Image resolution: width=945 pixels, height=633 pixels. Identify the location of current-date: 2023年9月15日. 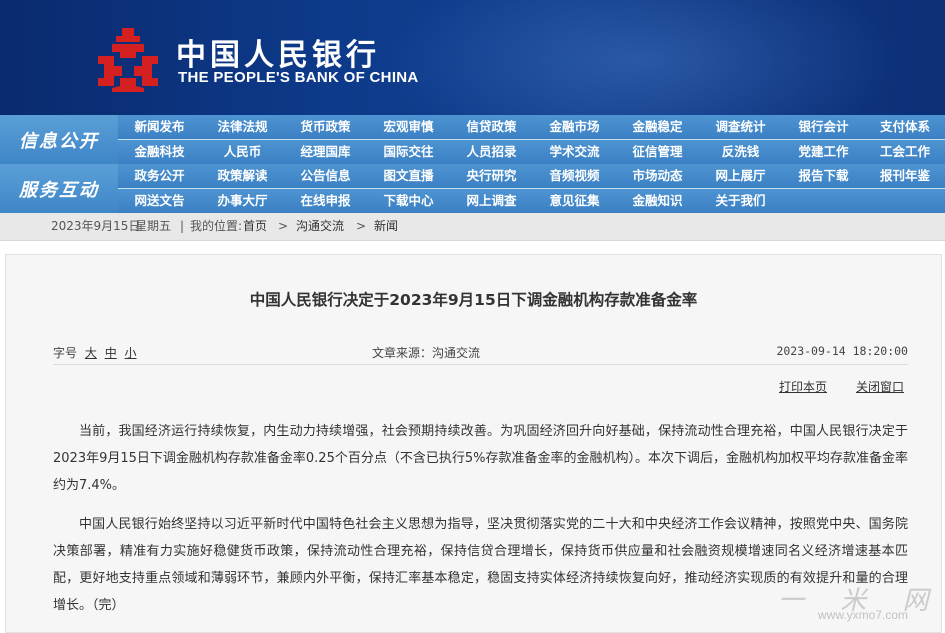
(96, 226).